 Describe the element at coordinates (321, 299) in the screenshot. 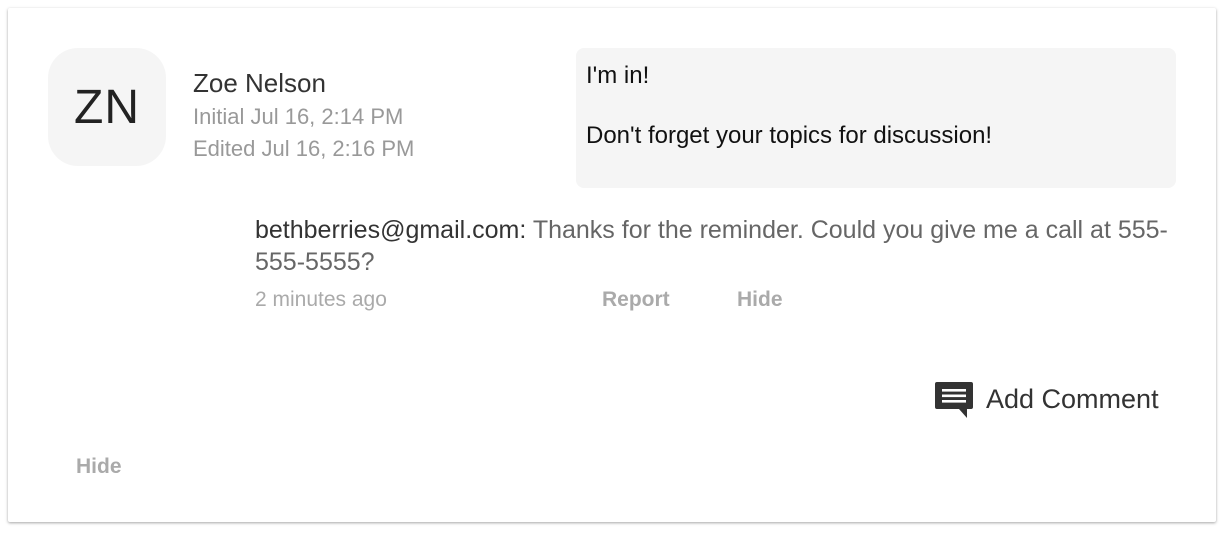

I see `reply-timestamp: 2 minutes ago` at that location.